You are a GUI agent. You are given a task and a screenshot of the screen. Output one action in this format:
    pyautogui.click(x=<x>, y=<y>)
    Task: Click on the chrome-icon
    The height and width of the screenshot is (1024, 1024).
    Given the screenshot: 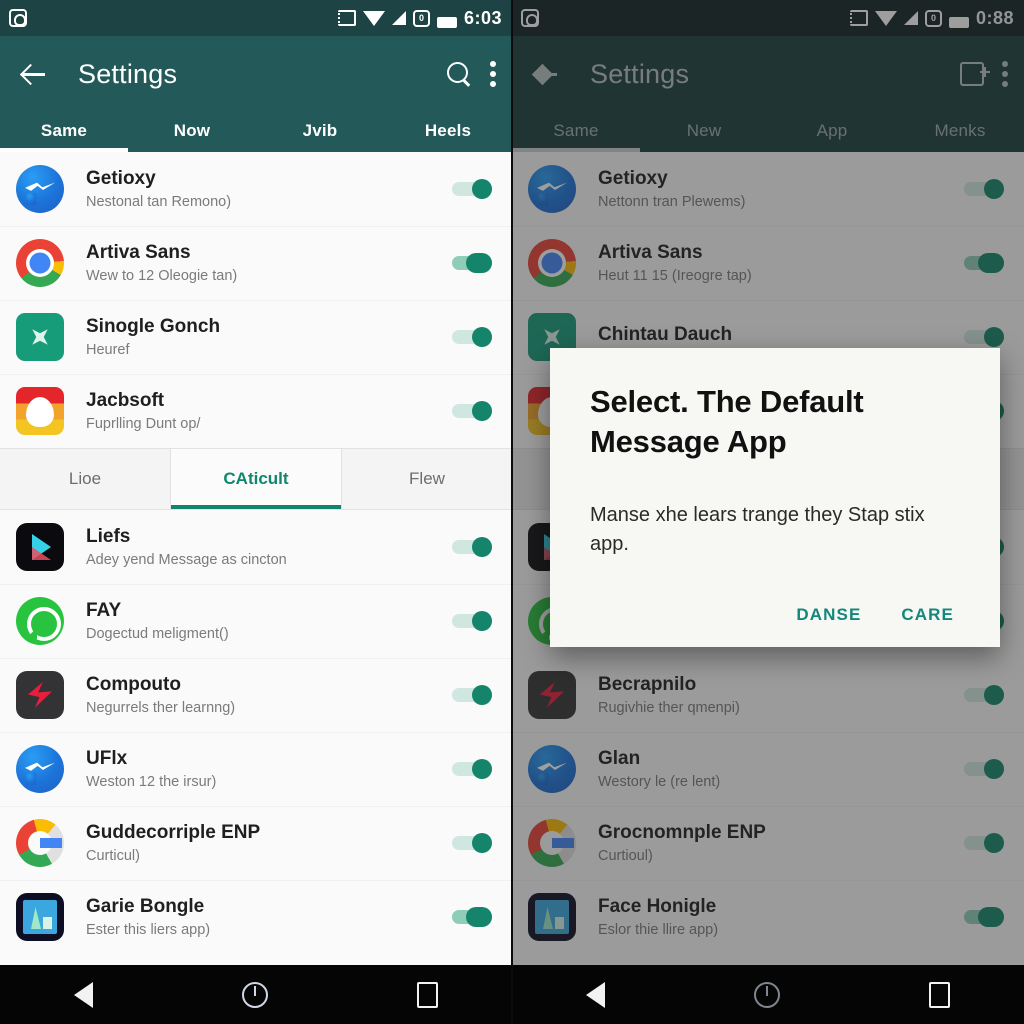 What is the action you would take?
    pyautogui.click(x=40, y=263)
    